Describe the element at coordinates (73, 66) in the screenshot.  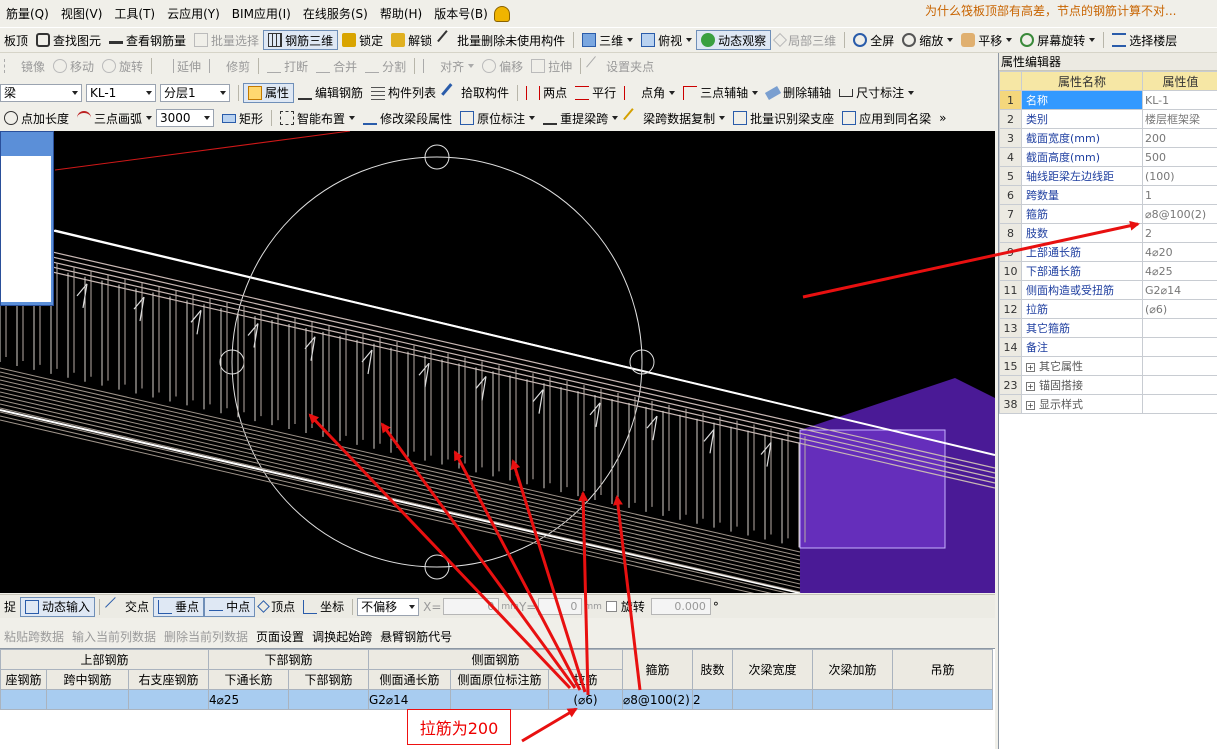
I see `move-button: 移动` at that location.